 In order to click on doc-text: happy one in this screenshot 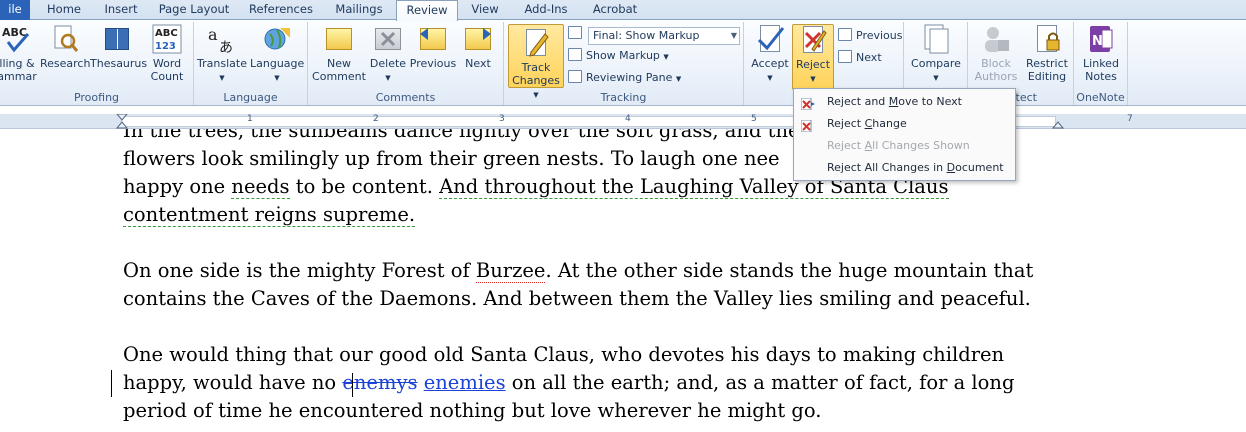, I will do `click(177, 186)`.